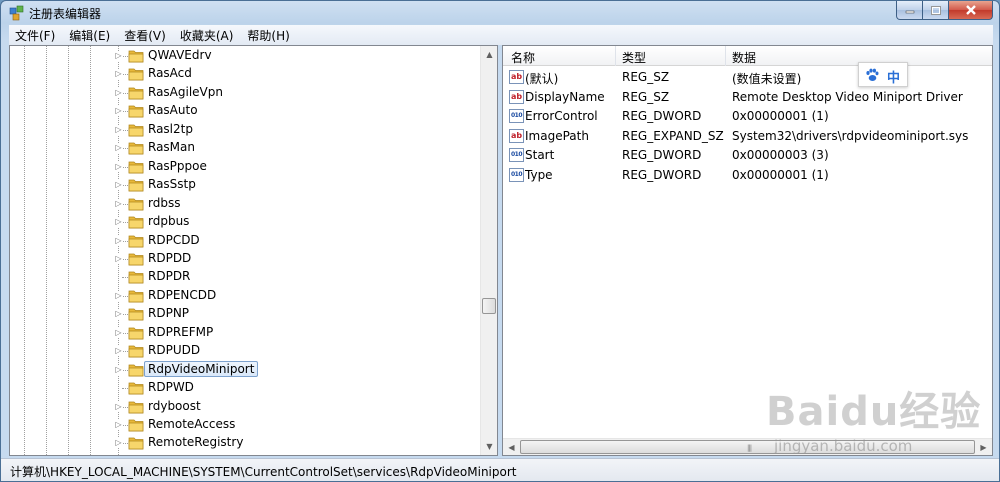  What do you see at coordinates (245, 425) in the screenshot?
I see `tree-item: ▷ RemoteAccess` at bounding box center [245, 425].